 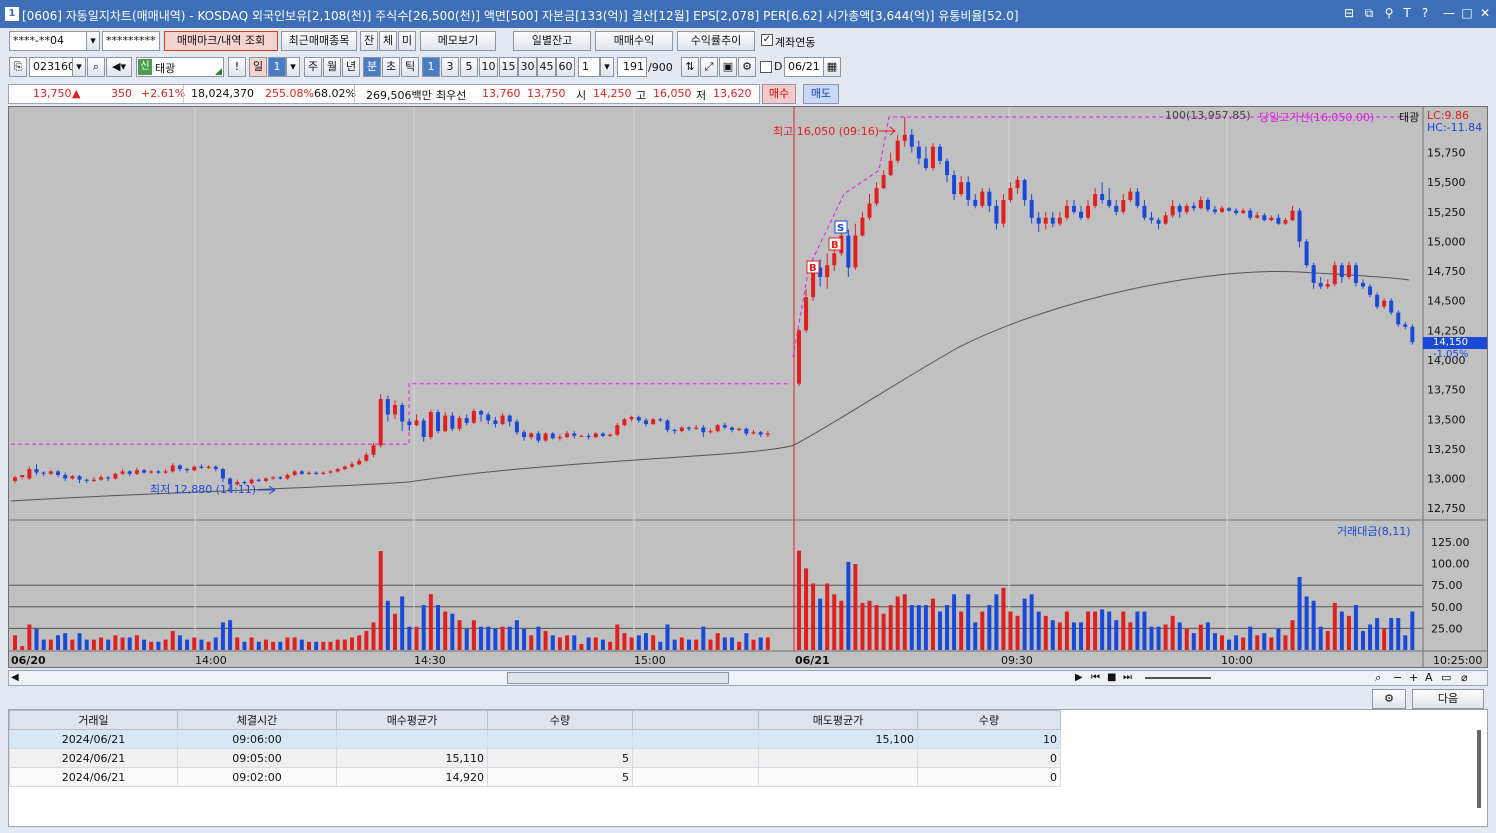 I want to click on zoom-slider, so click(x=1178, y=678).